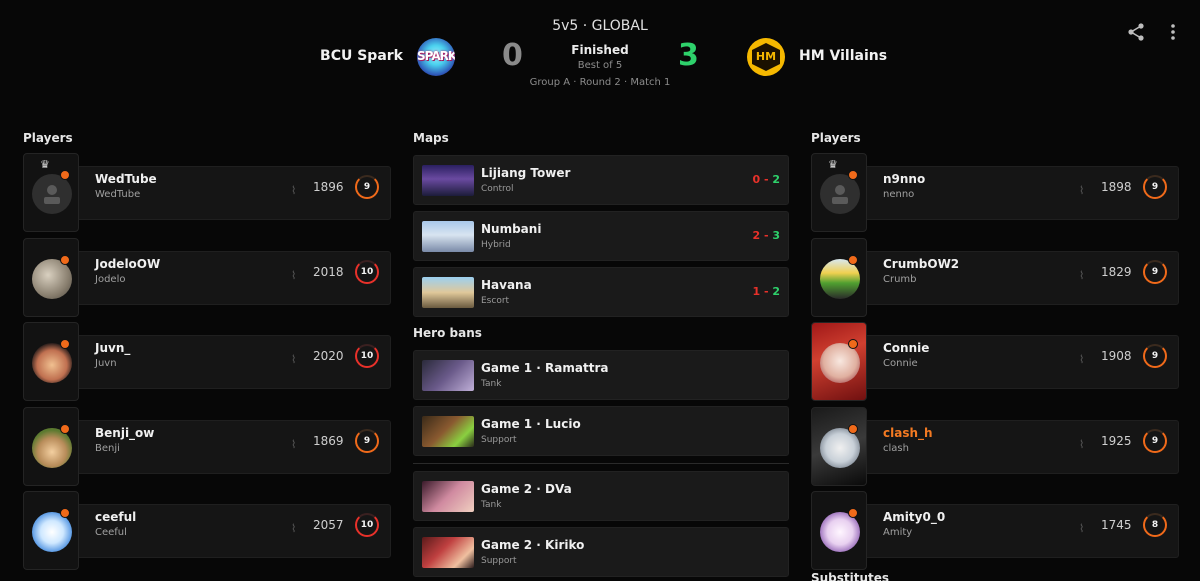 This screenshot has height=581, width=1200. I want to click on hero-ban-card: Game 2 · DVa Tank, so click(601, 496).